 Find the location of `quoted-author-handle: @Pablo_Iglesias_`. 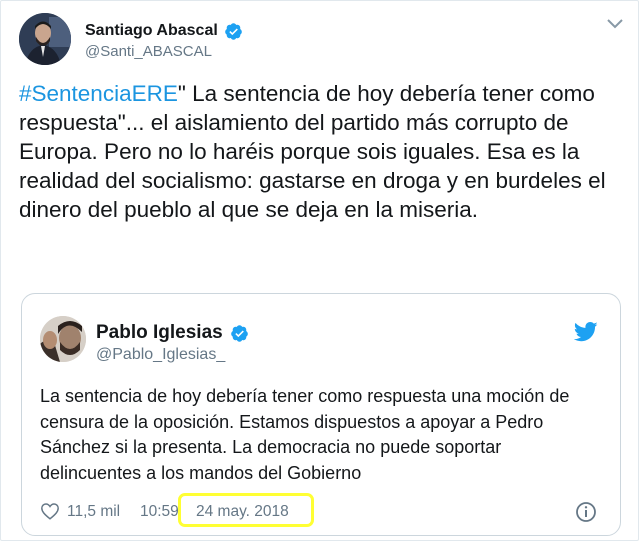

quoted-author-handle: @Pablo_Iglesias_ is located at coordinates (160, 355).